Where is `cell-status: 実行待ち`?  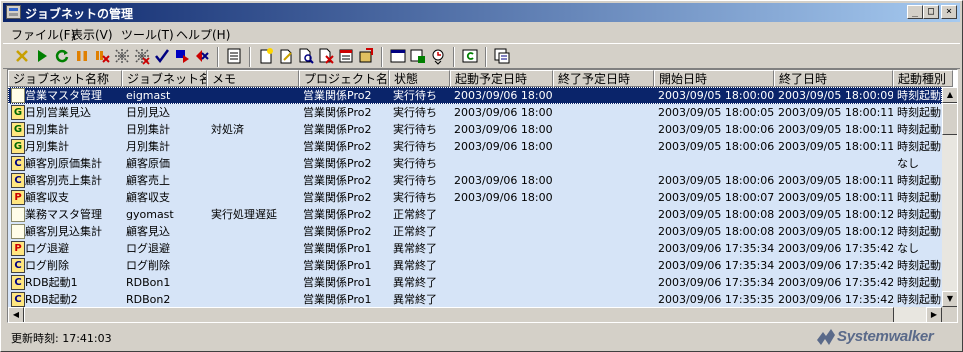
cell-status: 実行待ち is located at coordinates (415, 129).